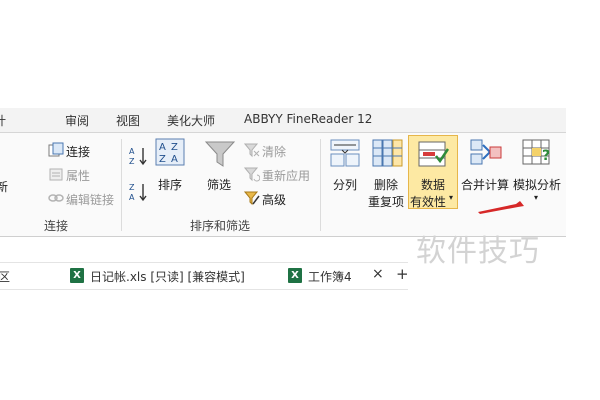  What do you see at coordinates (220, 156) in the screenshot?
I see `filter-funnel-icon` at bounding box center [220, 156].